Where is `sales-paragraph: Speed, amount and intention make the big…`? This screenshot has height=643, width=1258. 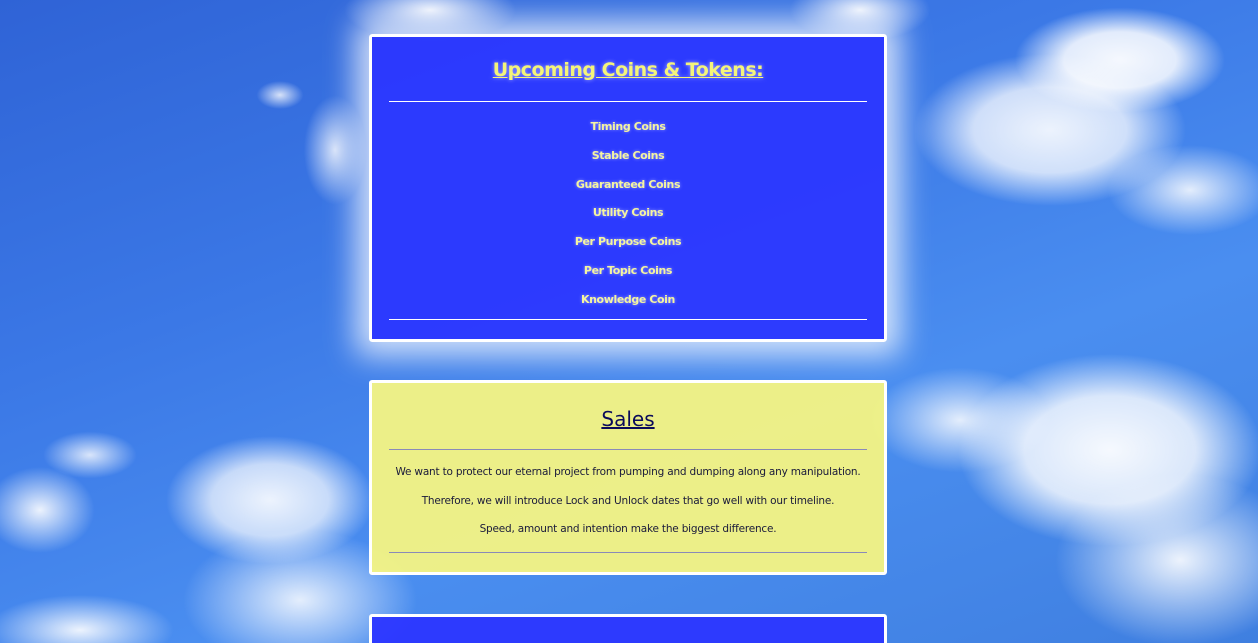 sales-paragraph: Speed, amount and intention make the big… is located at coordinates (628, 529).